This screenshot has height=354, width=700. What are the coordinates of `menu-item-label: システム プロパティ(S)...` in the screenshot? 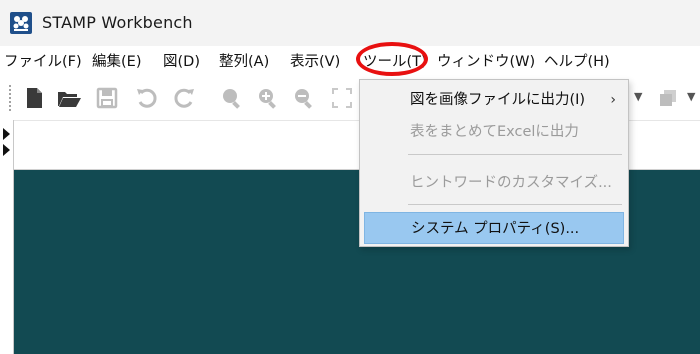 It's located at (495, 229).